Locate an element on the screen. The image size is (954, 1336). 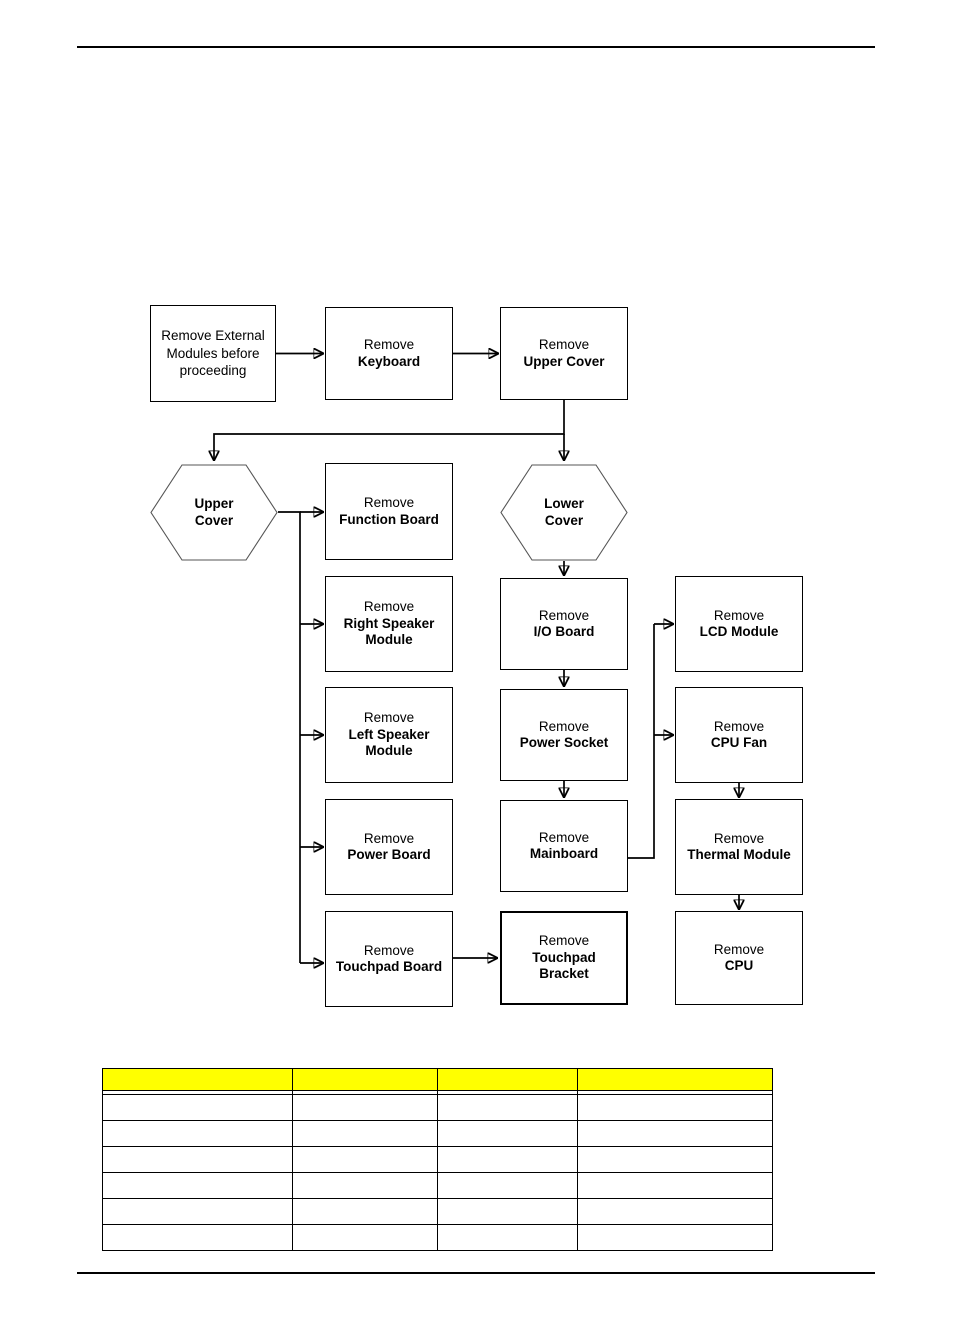
node-remove-touchpad-board: Remove Touchpad Board is located at coordinates (389, 959).